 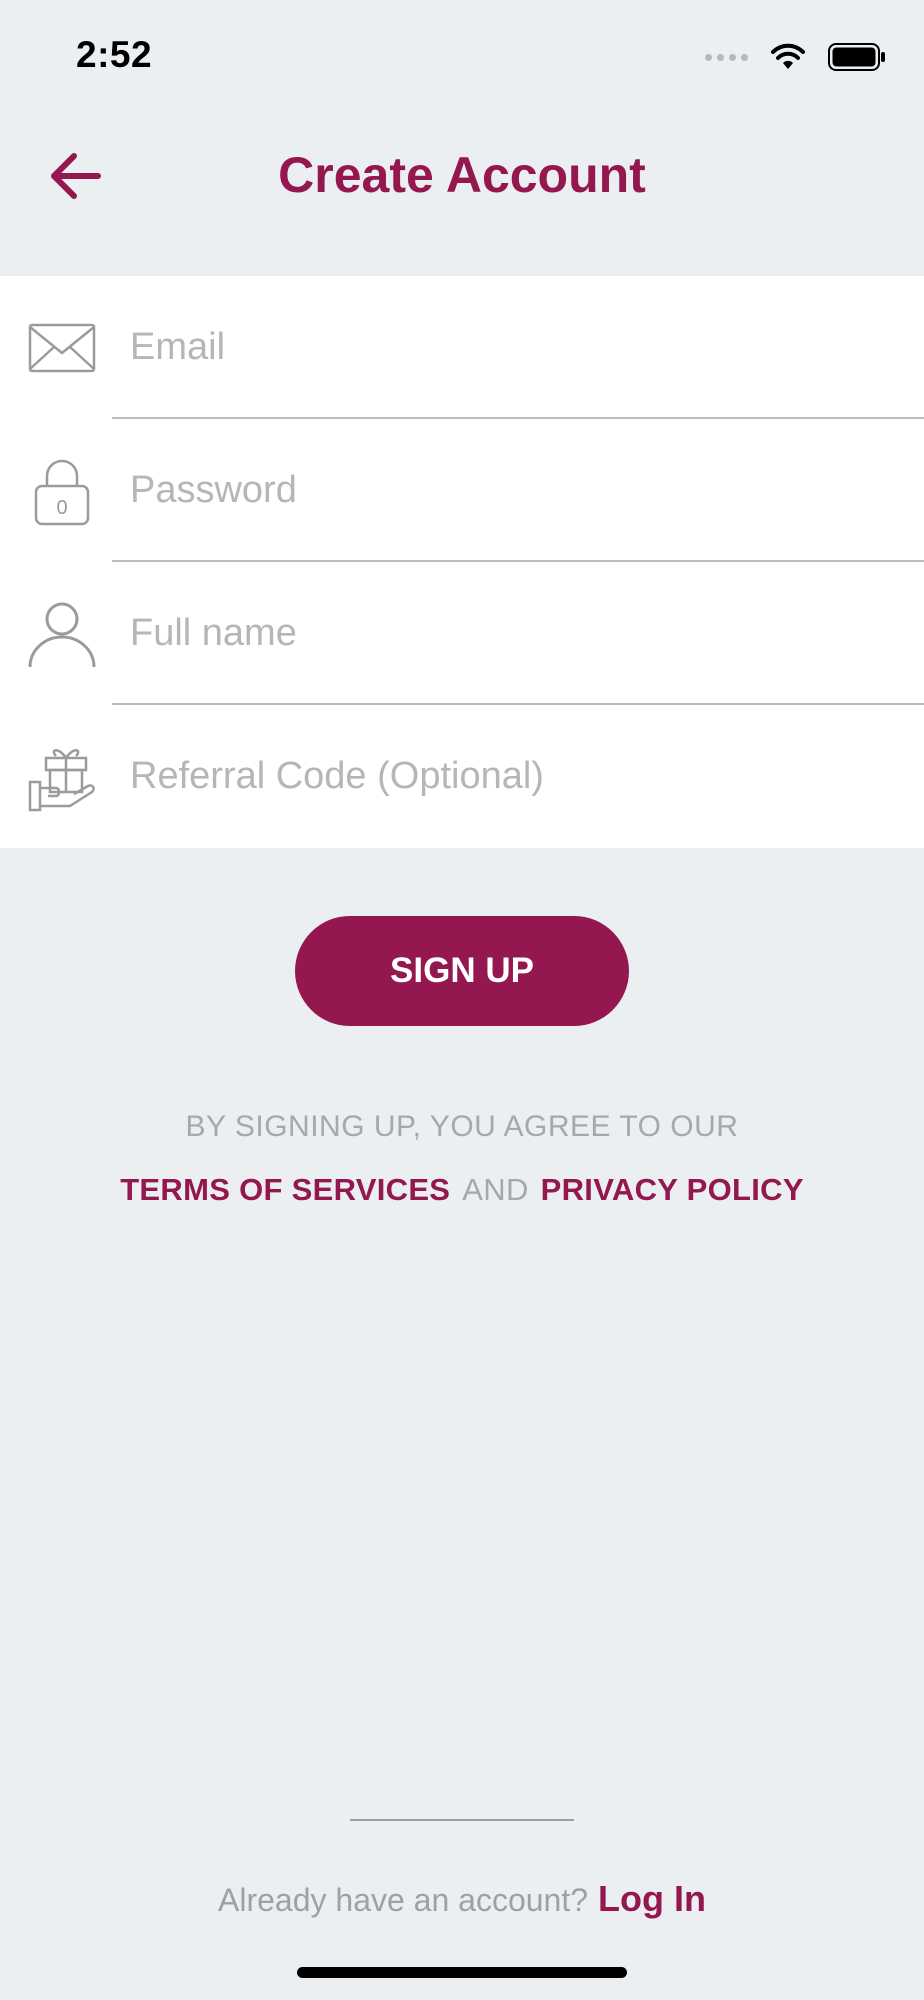 I want to click on lock-icon: 0, so click(x=62, y=492).